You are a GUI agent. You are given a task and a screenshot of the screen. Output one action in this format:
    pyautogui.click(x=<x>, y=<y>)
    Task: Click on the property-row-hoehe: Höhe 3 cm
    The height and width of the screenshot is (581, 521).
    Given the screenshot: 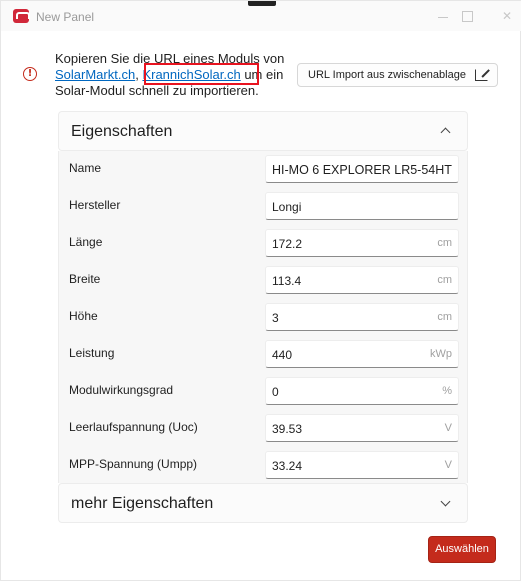 What is the action you would take?
    pyautogui.click(x=264, y=317)
    